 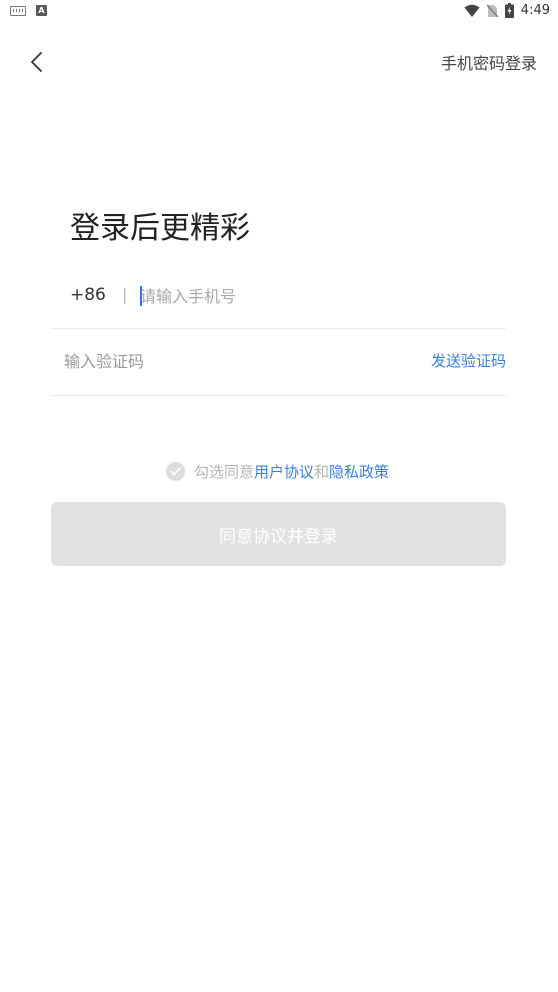 I want to click on agreement-and: 和, so click(x=322, y=472).